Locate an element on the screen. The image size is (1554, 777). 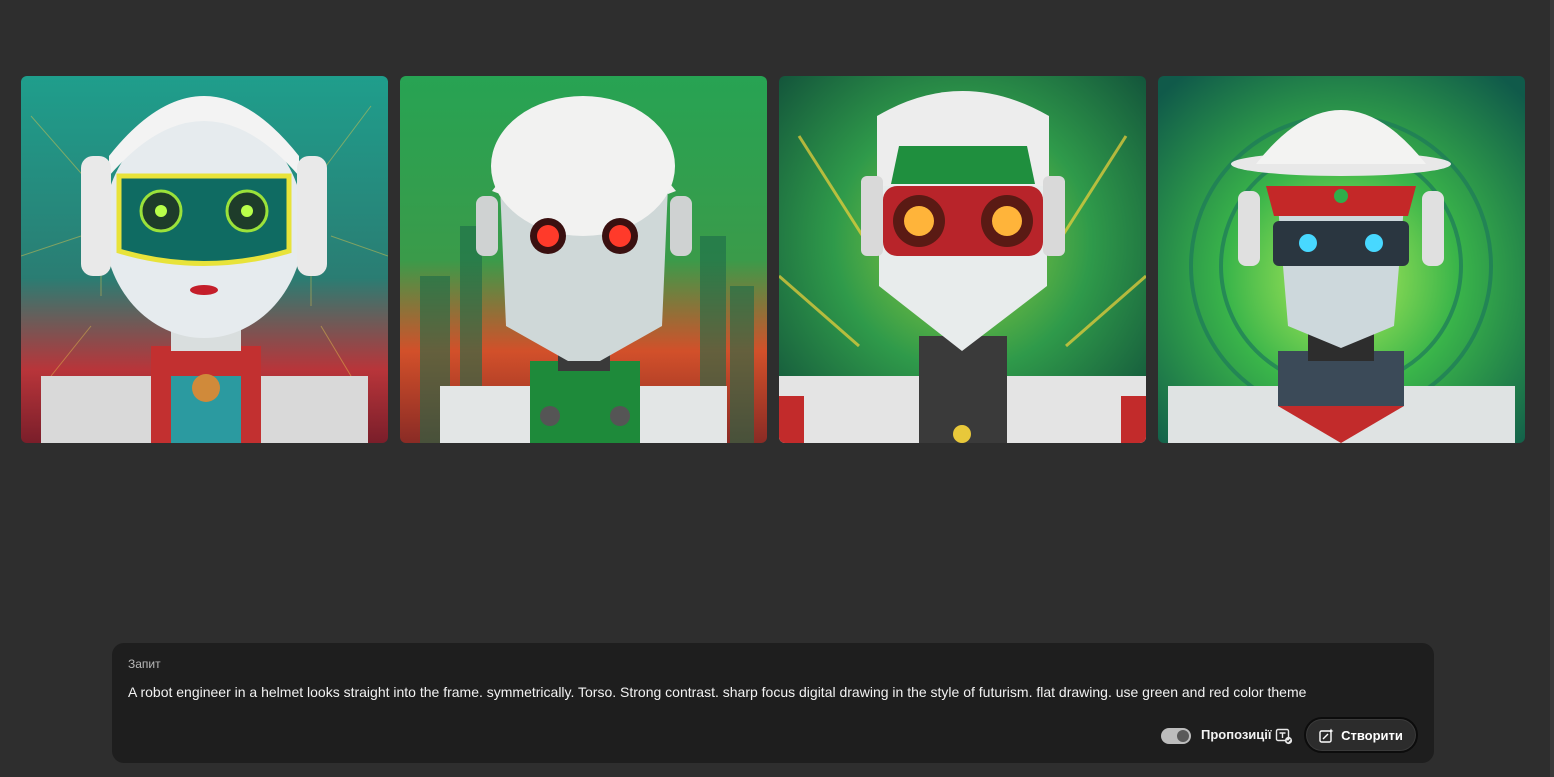
robot-portrait-hardhat-blue-eyes-icon is located at coordinates (1341, 259).